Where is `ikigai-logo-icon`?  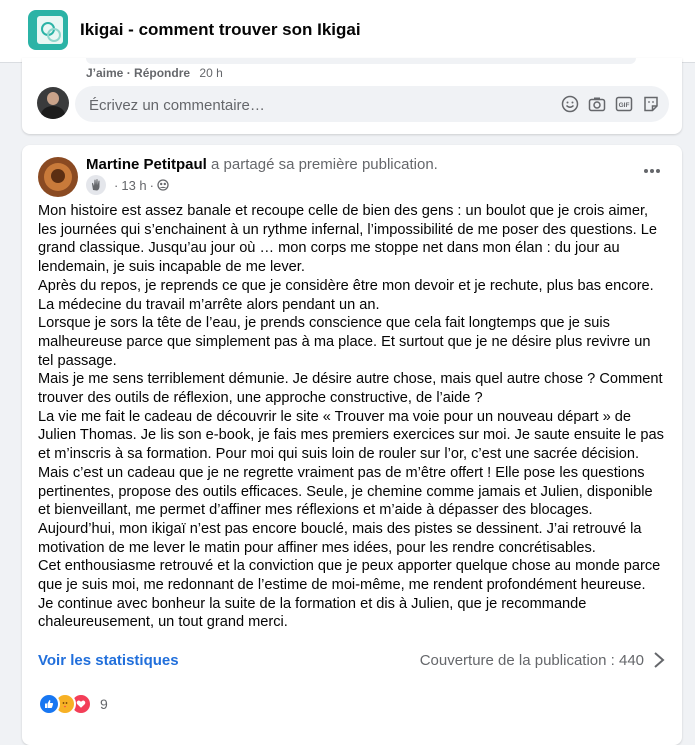
ikigai-logo-icon is located at coordinates (50, 30).